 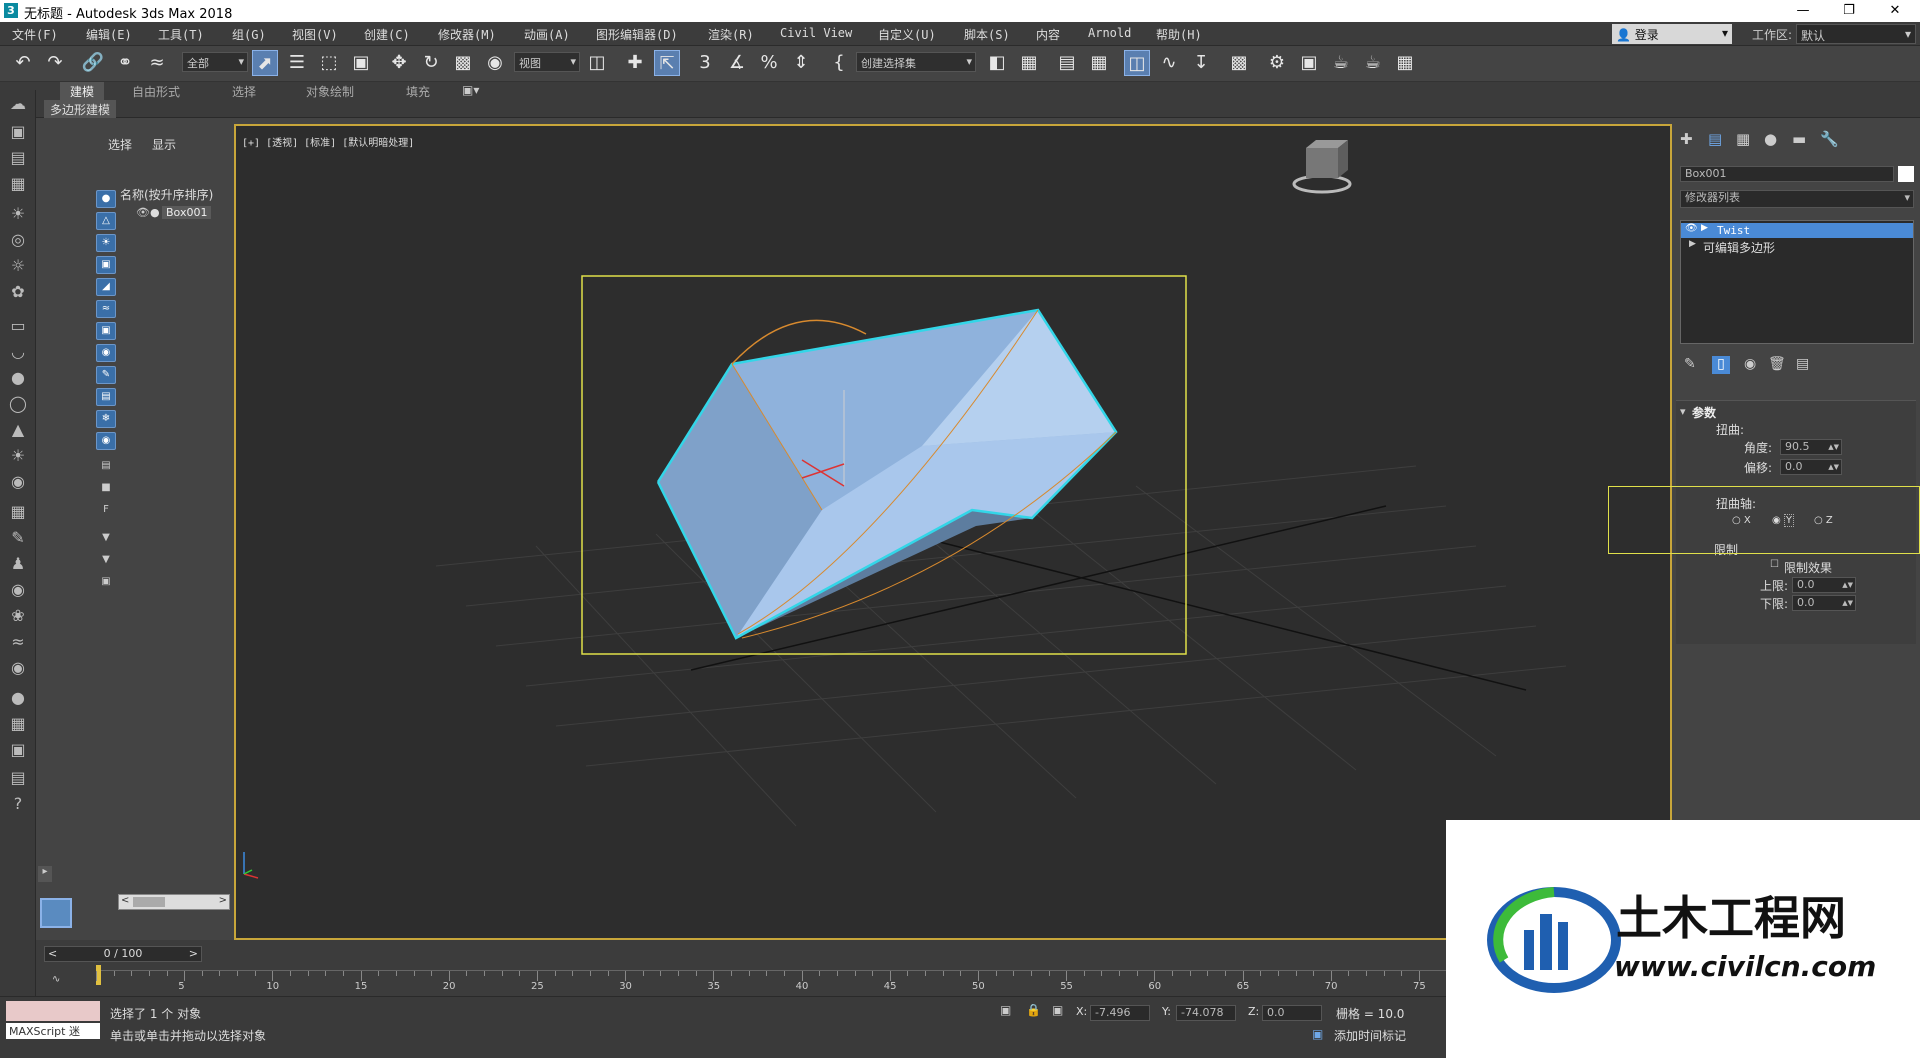 What do you see at coordinates (1856, 34) in the screenshot?
I see `workspace-select: 默认 ▾` at bounding box center [1856, 34].